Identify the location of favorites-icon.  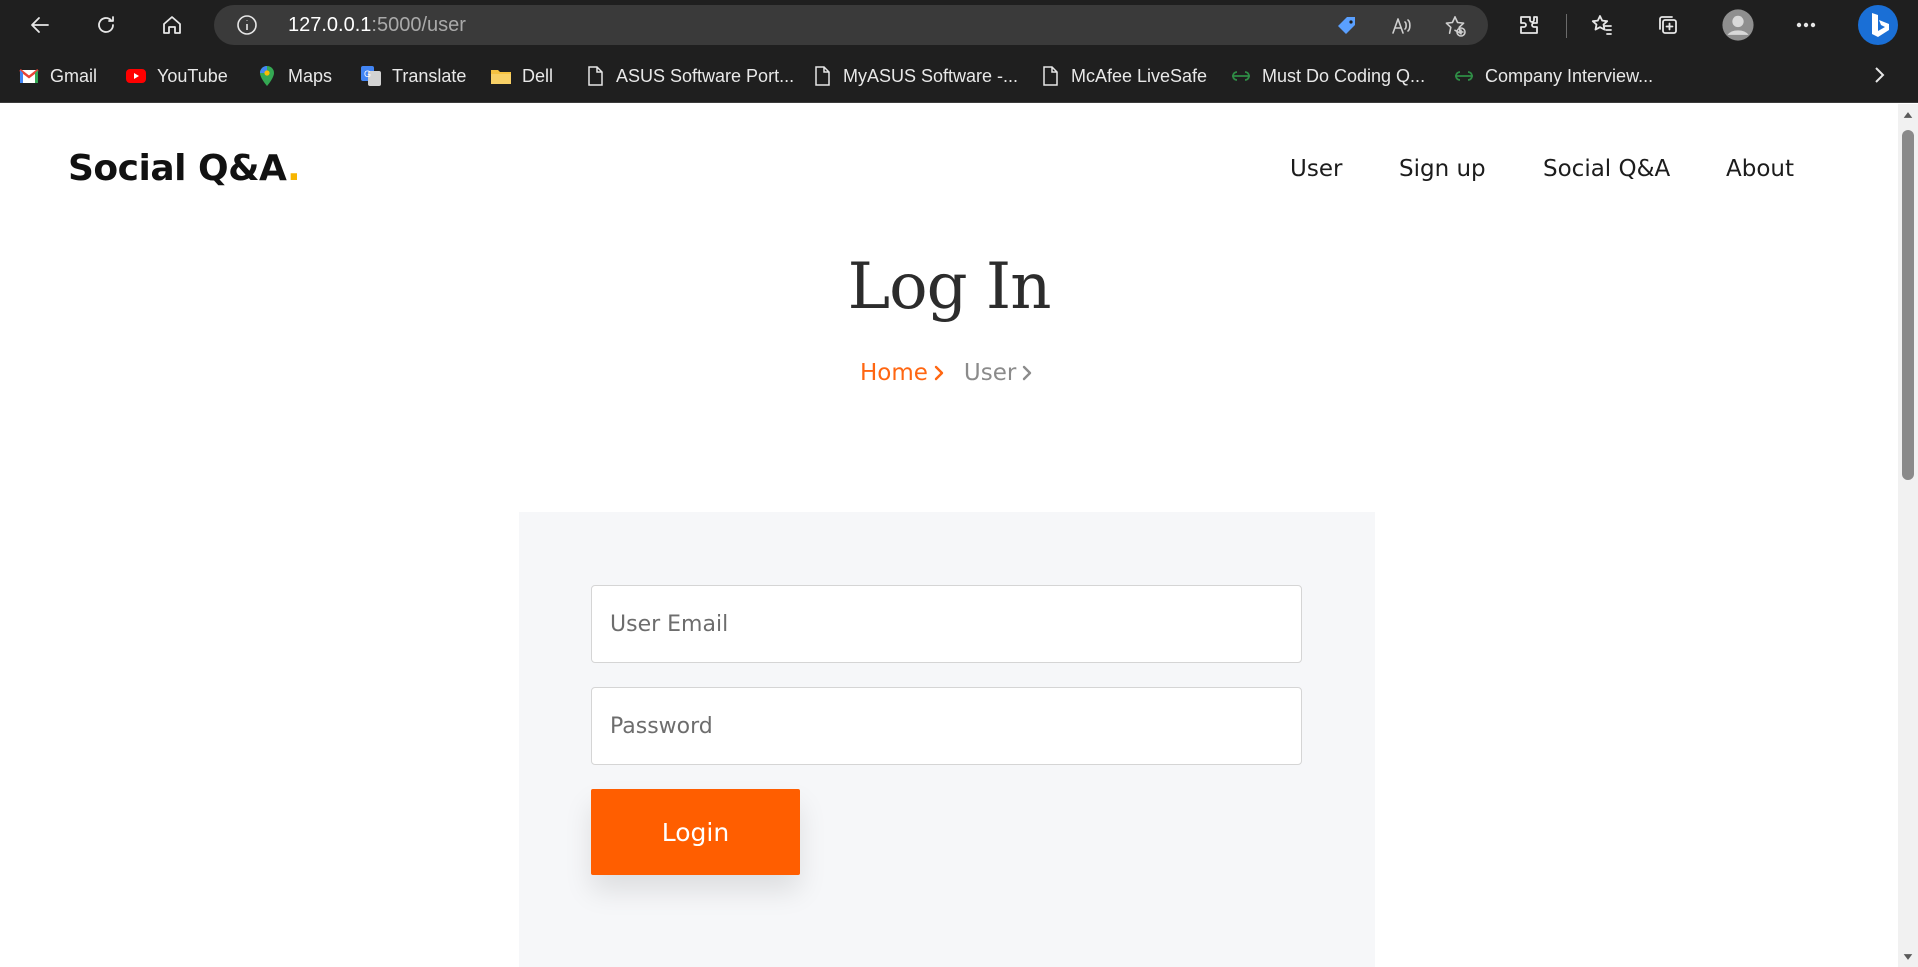
(1601, 25).